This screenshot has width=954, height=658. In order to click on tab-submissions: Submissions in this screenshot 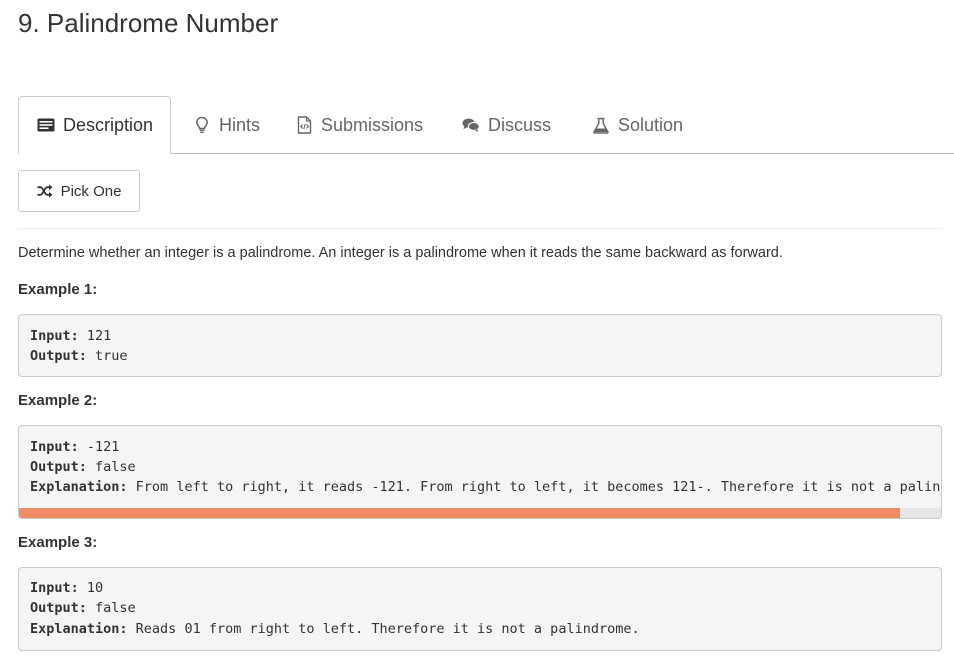, I will do `click(359, 125)`.